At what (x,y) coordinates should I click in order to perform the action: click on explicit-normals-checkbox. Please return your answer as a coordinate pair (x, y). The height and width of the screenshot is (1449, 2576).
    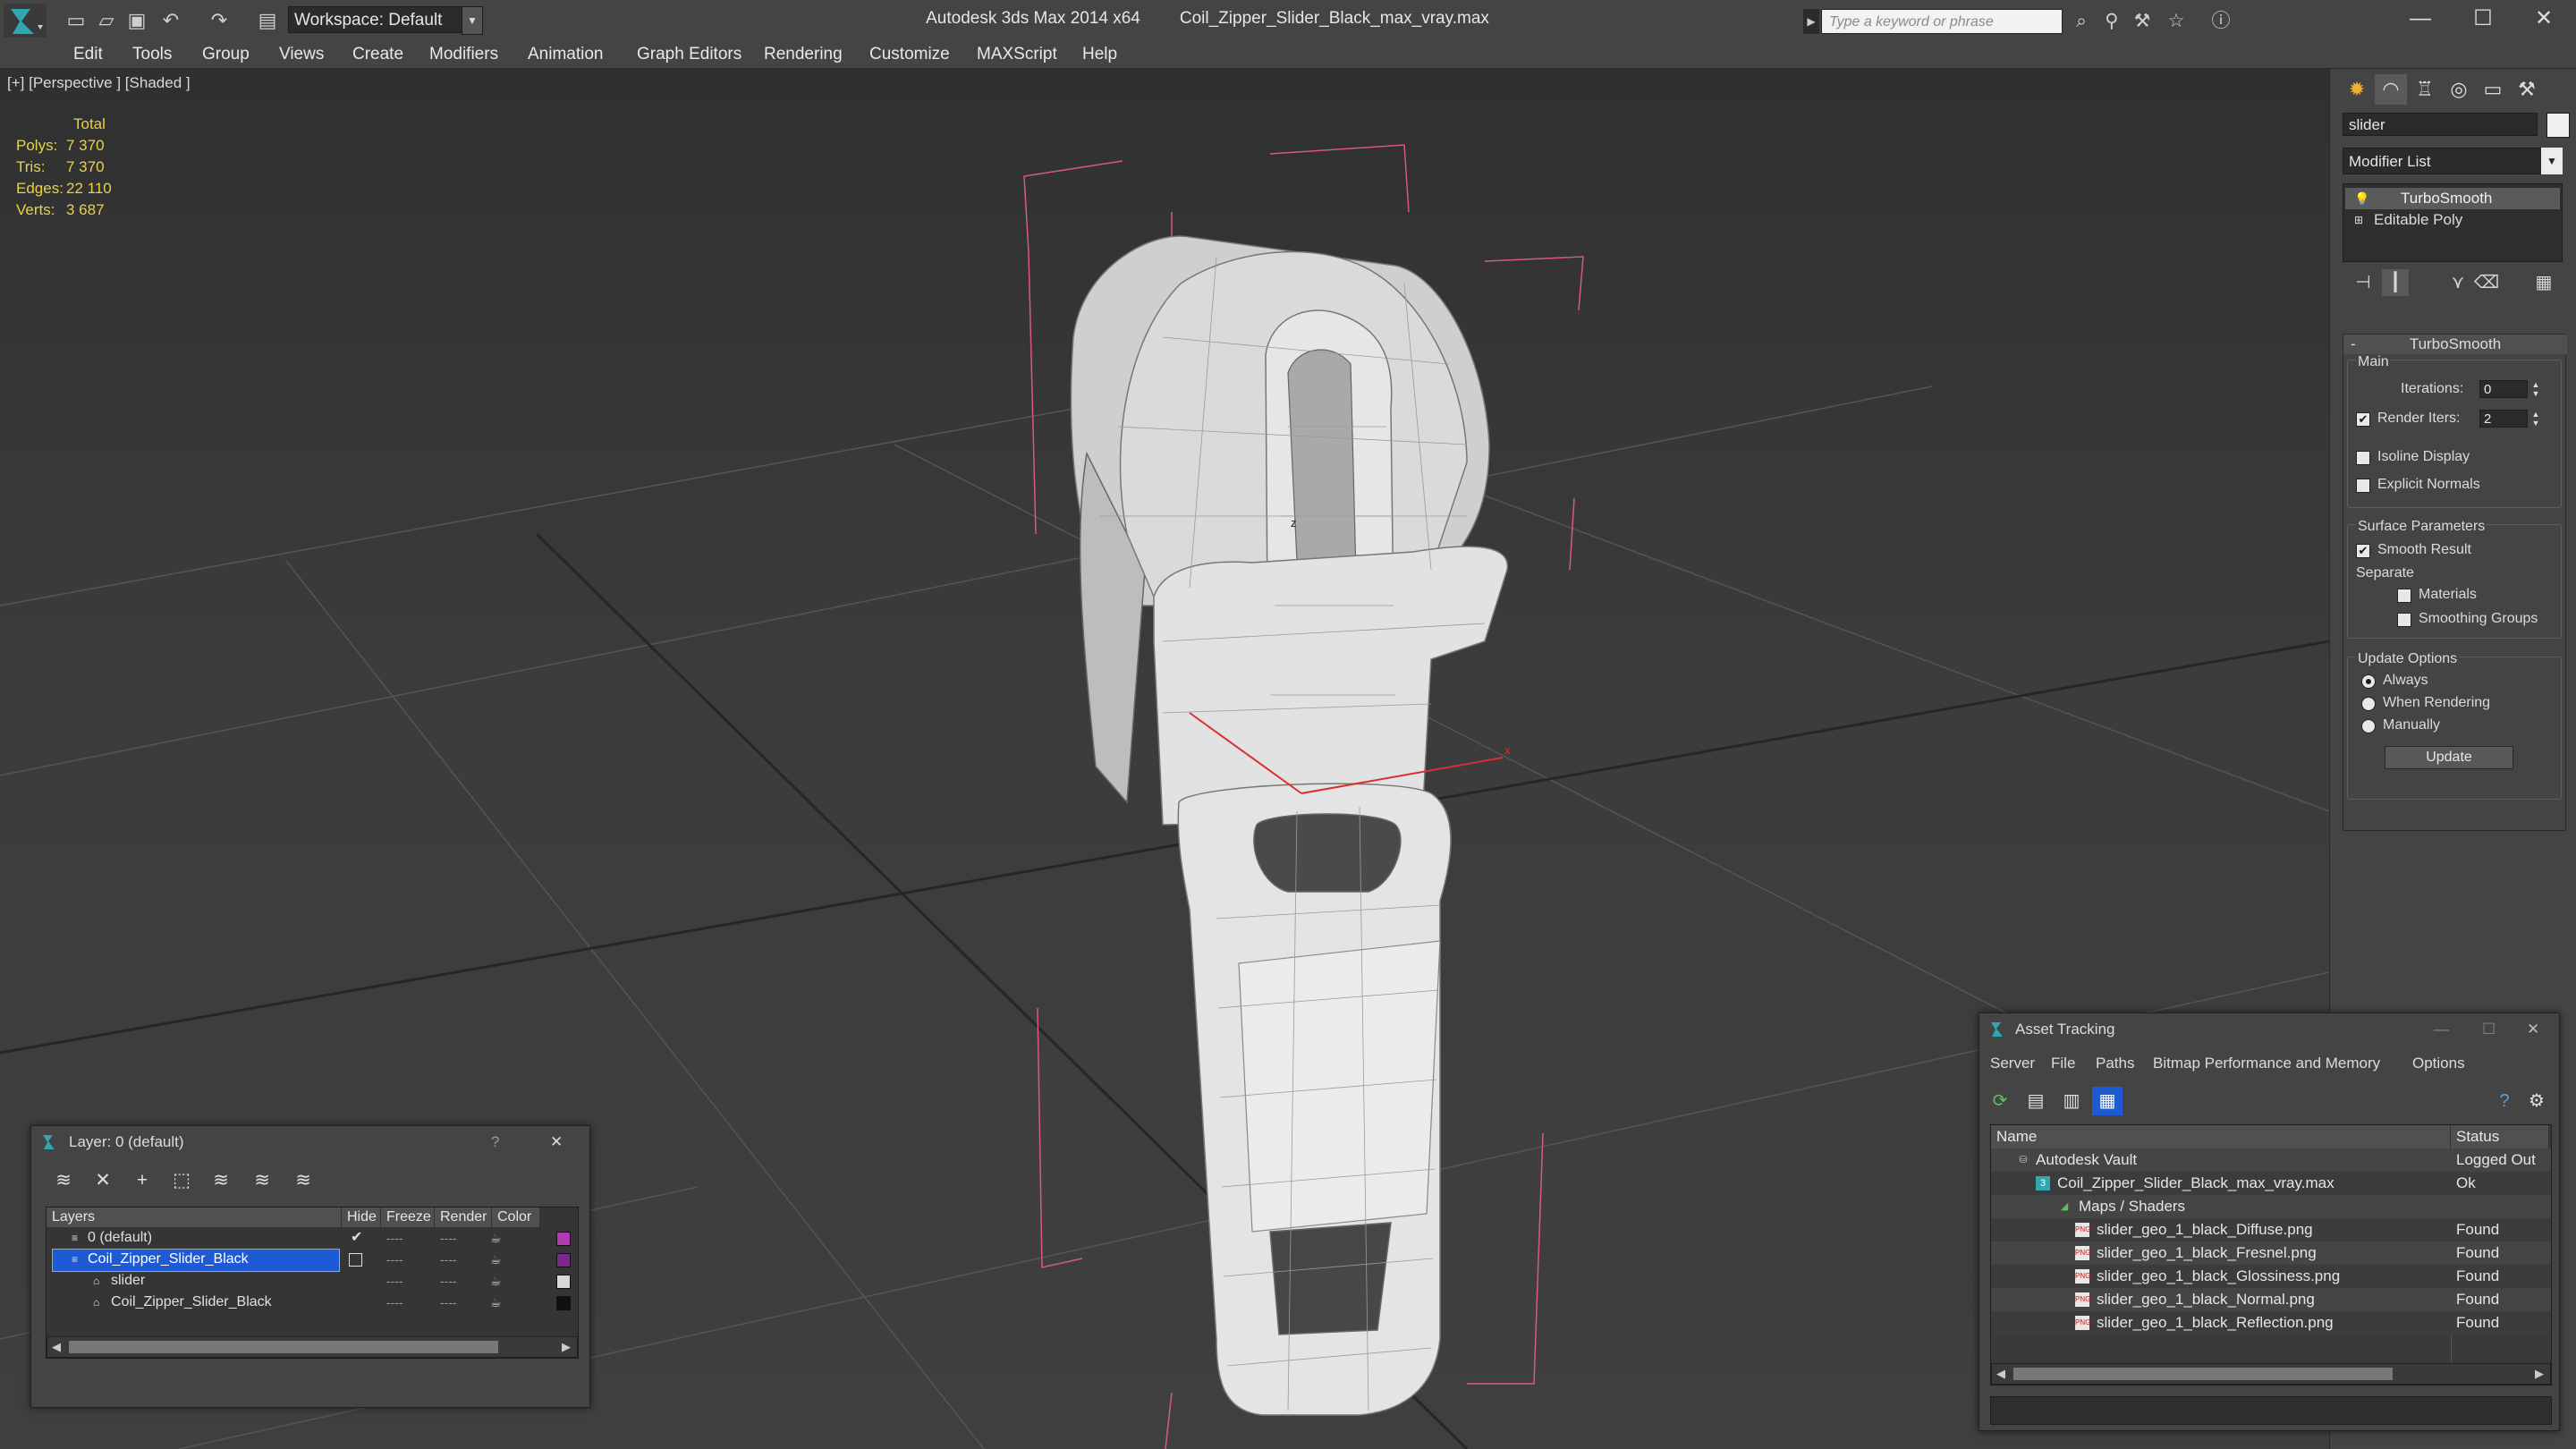
    Looking at the image, I should click on (2363, 486).